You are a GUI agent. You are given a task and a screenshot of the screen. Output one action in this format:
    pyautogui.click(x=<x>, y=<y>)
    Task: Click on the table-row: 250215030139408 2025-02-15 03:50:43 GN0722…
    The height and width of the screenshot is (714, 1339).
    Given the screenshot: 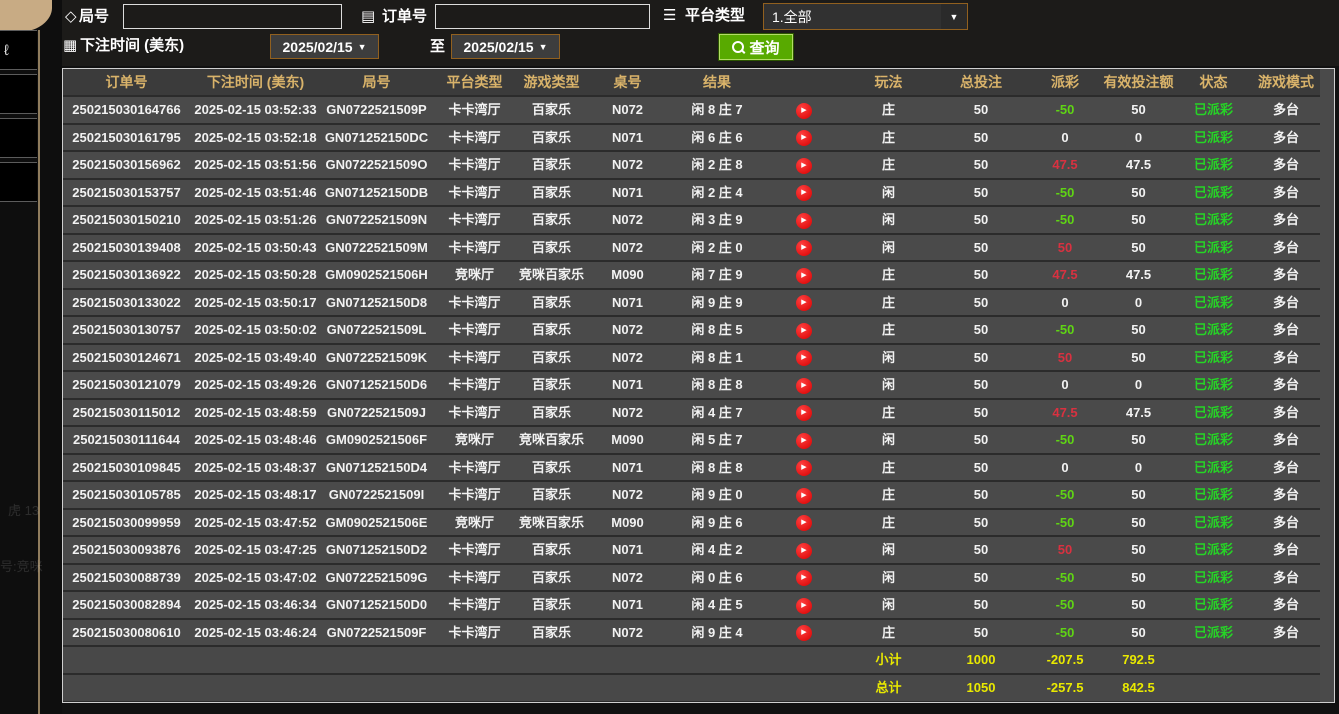 What is the action you would take?
    pyautogui.click(x=698, y=248)
    